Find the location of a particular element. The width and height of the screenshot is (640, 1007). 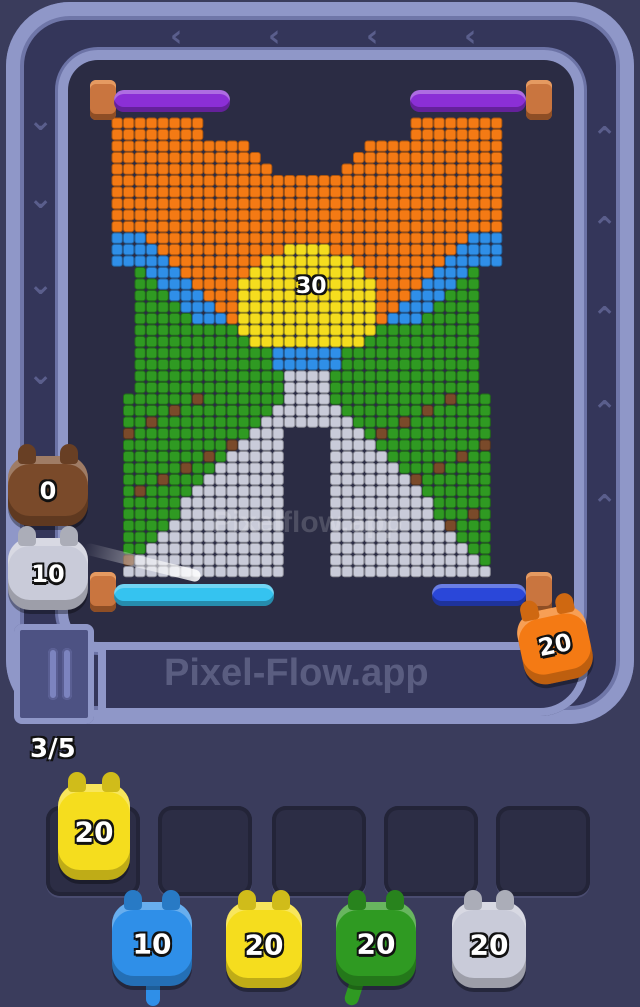

queue-critter-gray: 20 is located at coordinates (489, 939).